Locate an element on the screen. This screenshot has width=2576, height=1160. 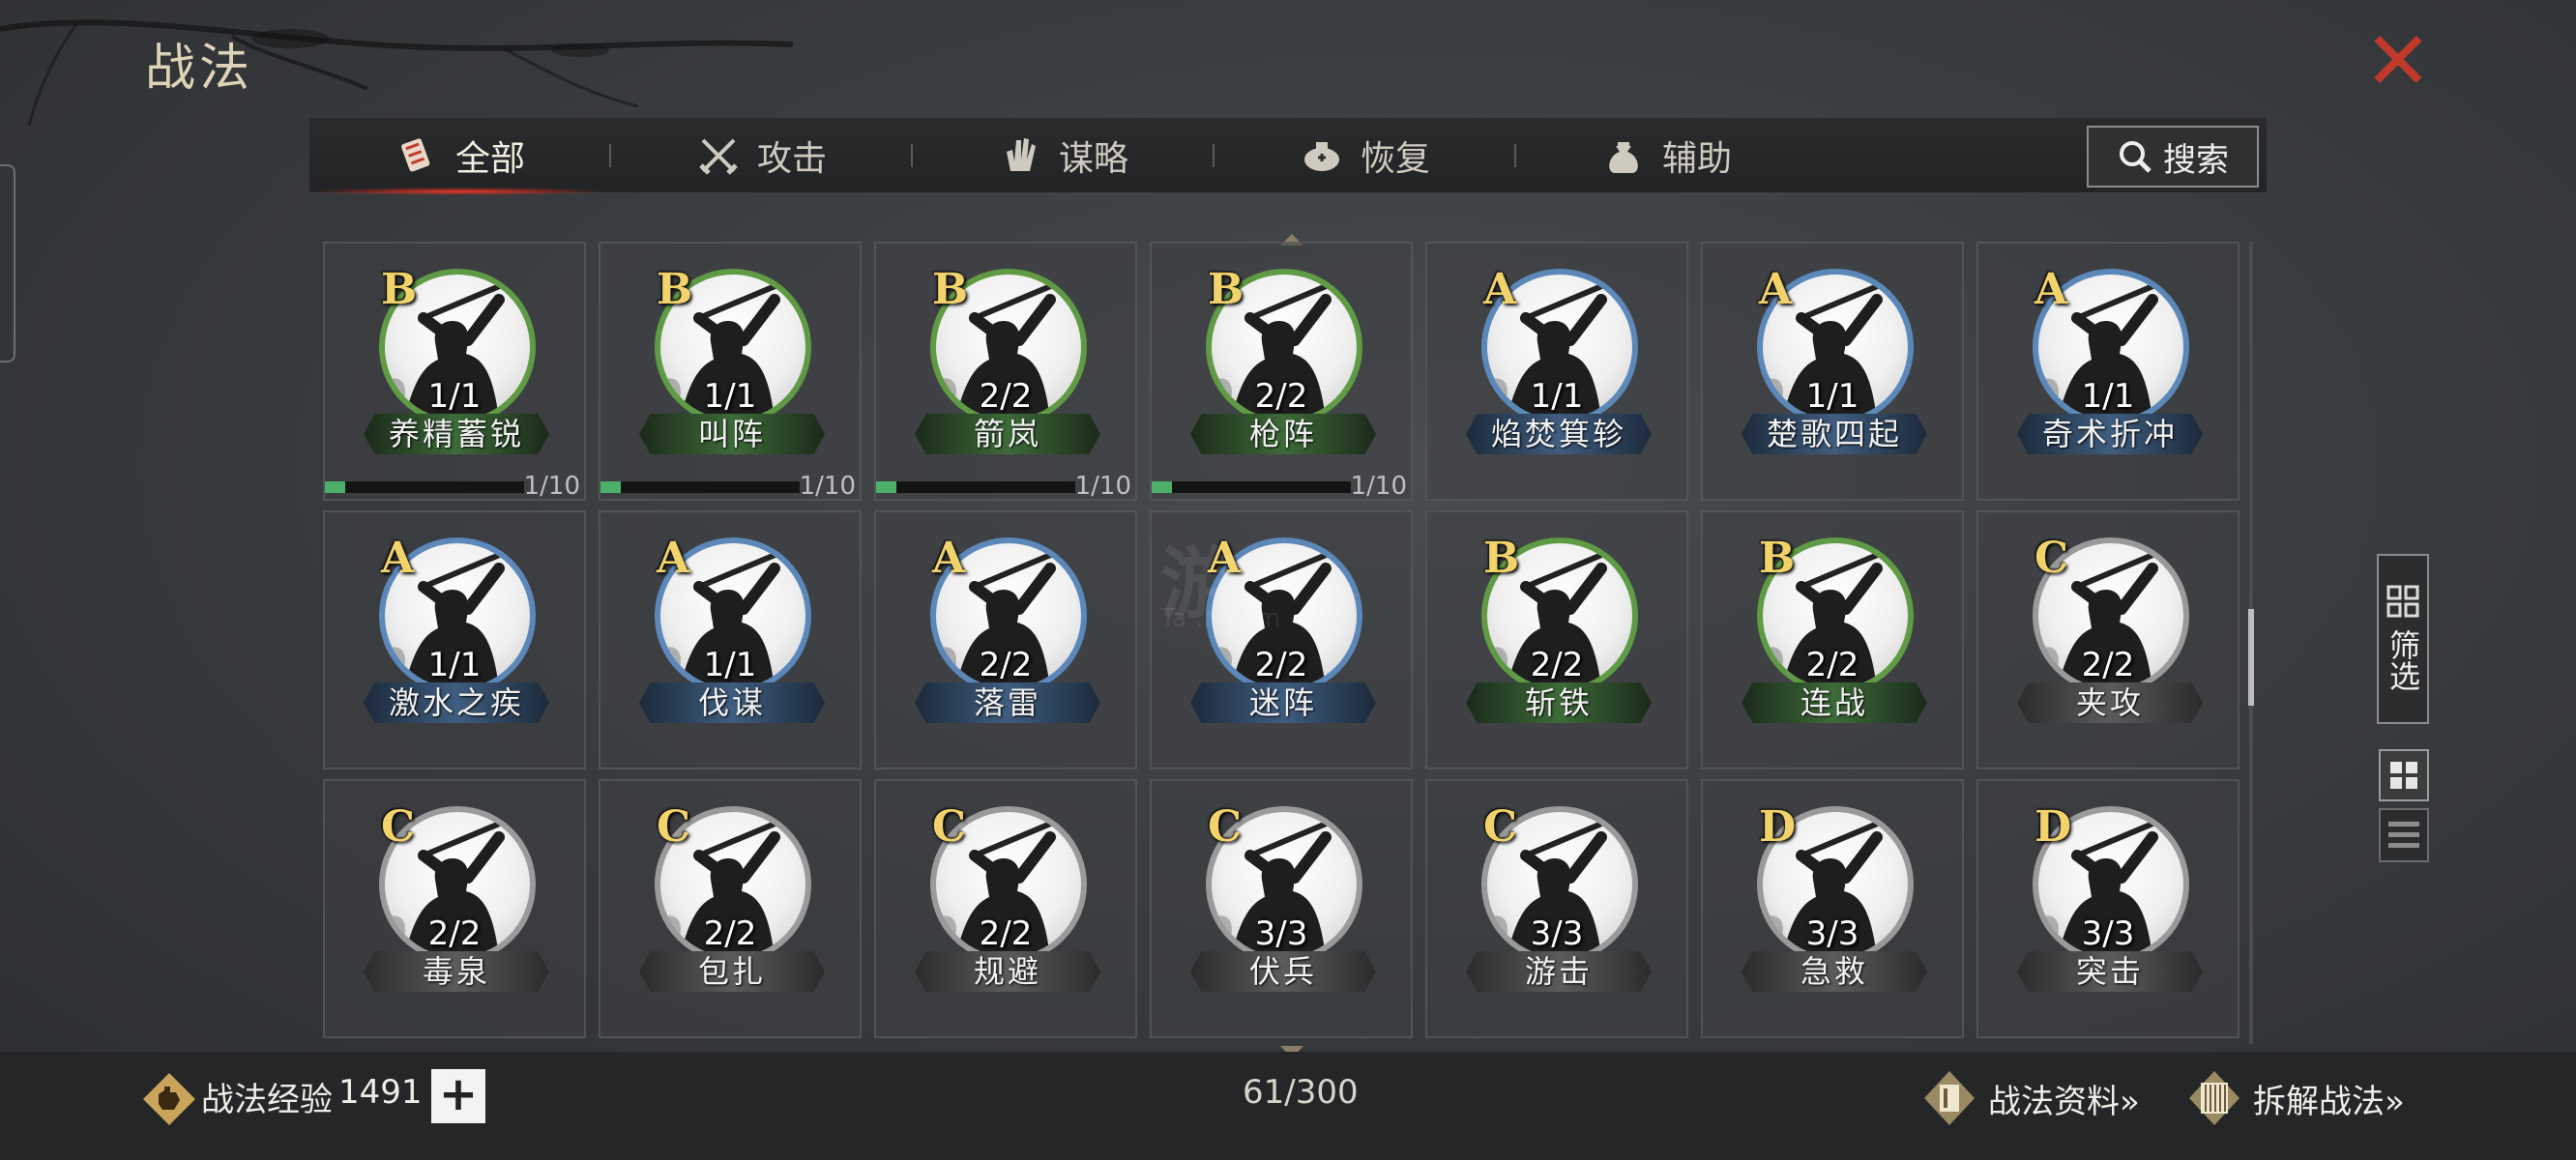
support-bag-icon is located at coordinates (1623, 157).